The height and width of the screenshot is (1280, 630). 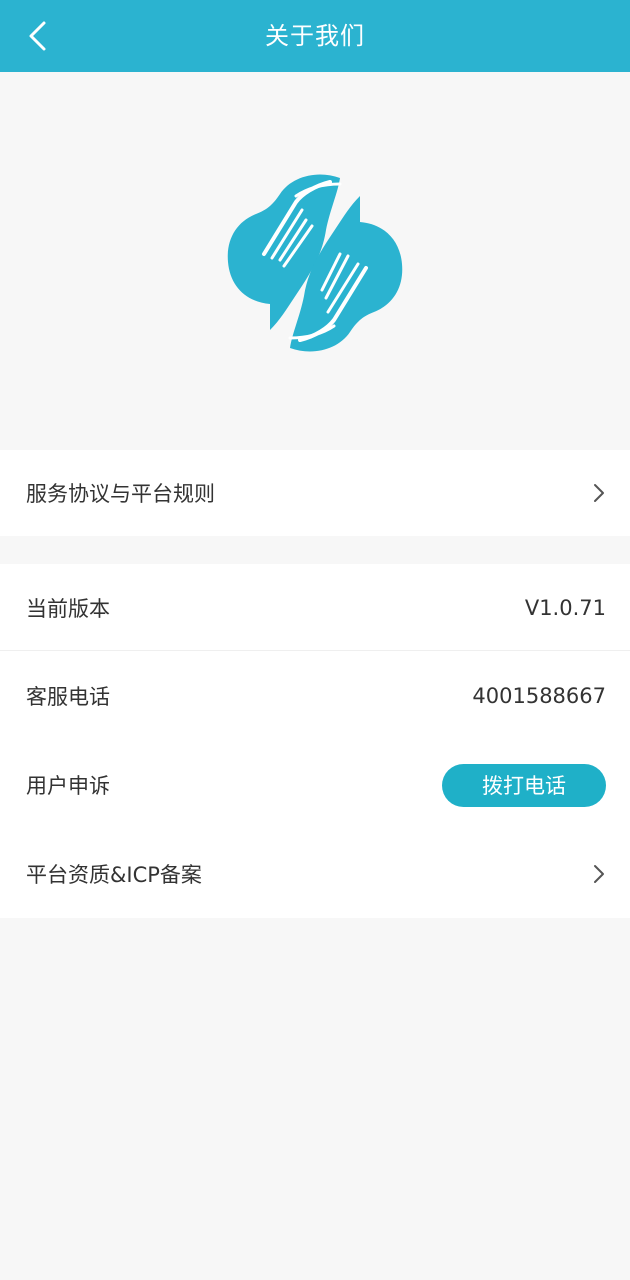 I want to click on version-value: V1.0.71, so click(x=565, y=608).